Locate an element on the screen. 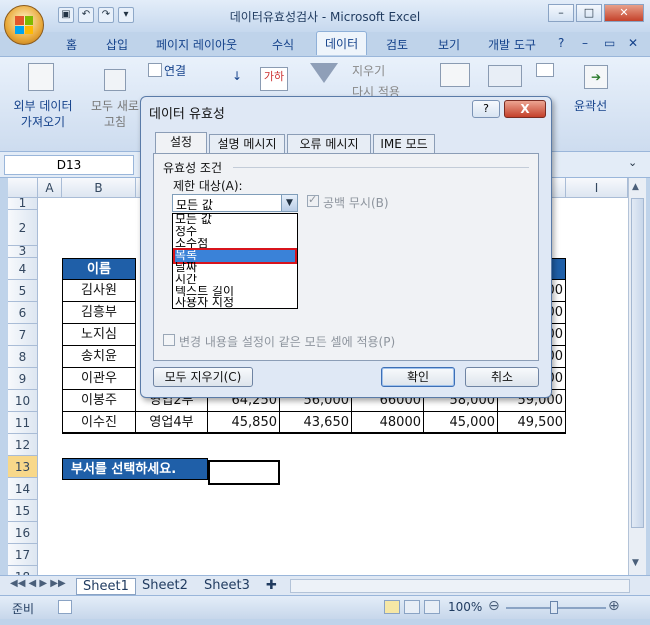 This screenshot has width=650, height=625. dialog-tab-ime-mode: IME 모드 is located at coordinates (404, 144).